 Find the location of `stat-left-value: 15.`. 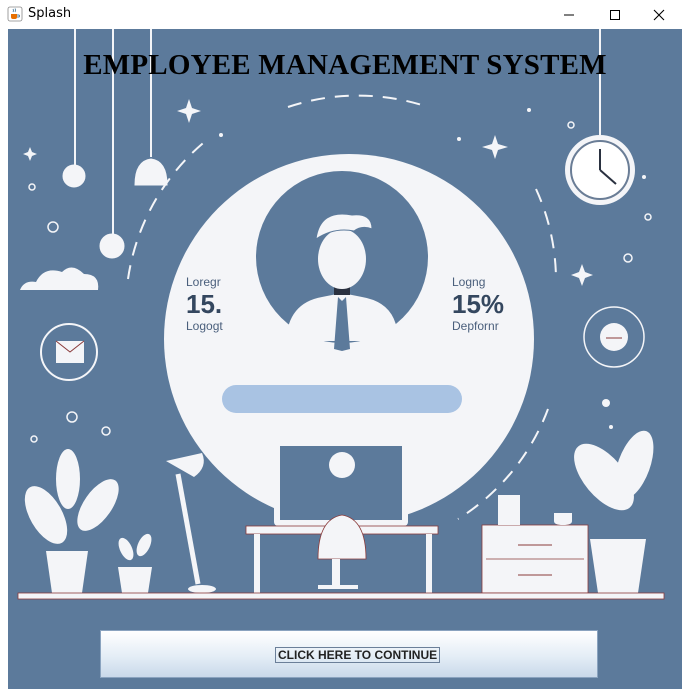

stat-left-value: 15. is located at coordinates (204, 304).